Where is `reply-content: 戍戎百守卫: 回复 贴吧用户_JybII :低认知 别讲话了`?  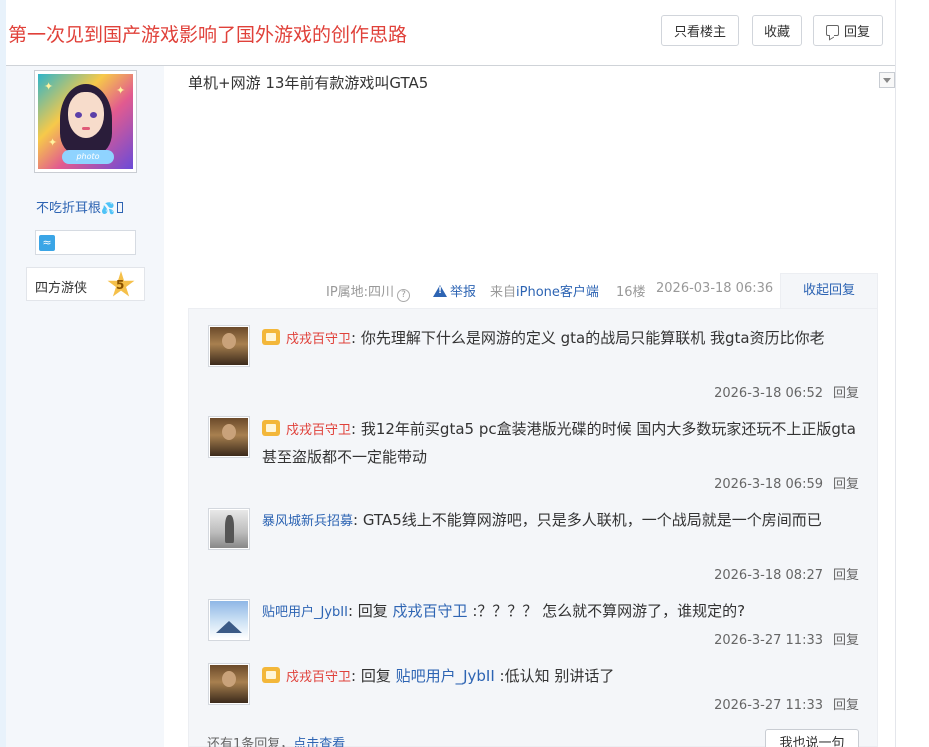
reply-content: 戍戎百守卫: 回复 贴吧用户_JybII :低认知 别讲话了 is located at coordinates (562, 677).